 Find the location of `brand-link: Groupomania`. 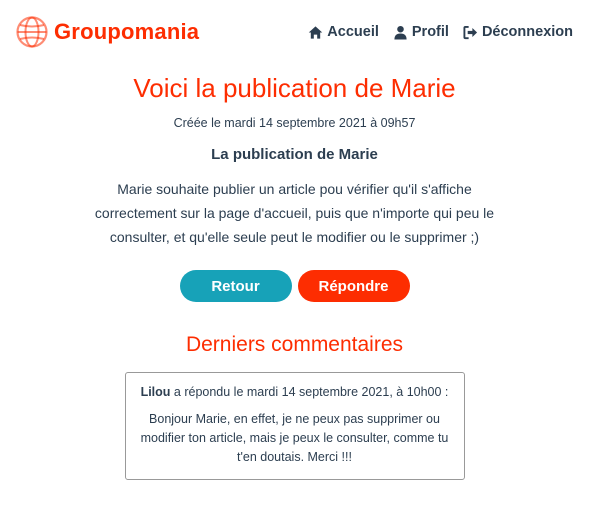

brand-link: Groupomania is located at coordinates (107, 32).